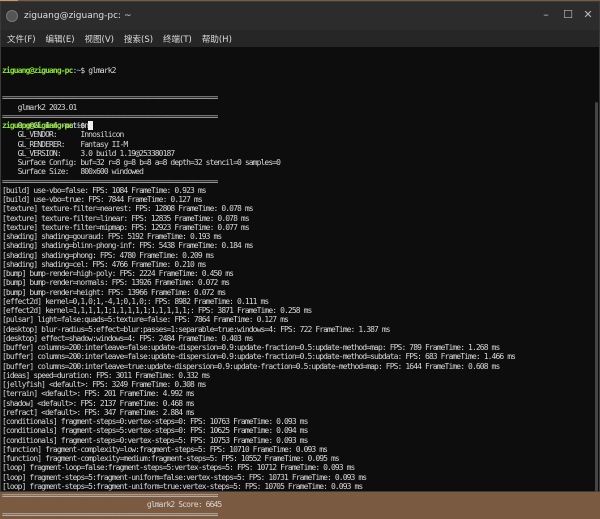 This screenshot has width=600, height=519. What do you see at coordinates (102, 70) in the screenshot?
I see `command-text: glmark2` at bounding box center [102, 70].